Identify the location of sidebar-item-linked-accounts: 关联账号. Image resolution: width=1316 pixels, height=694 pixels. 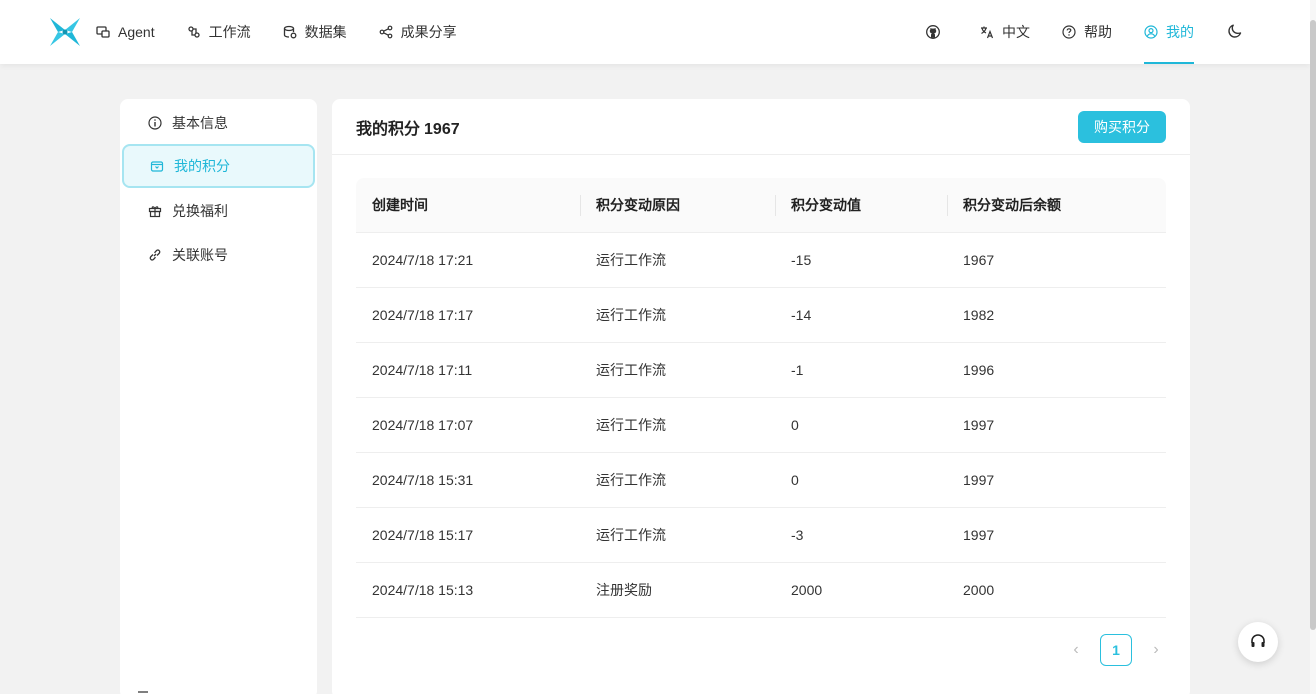
(218, 255).